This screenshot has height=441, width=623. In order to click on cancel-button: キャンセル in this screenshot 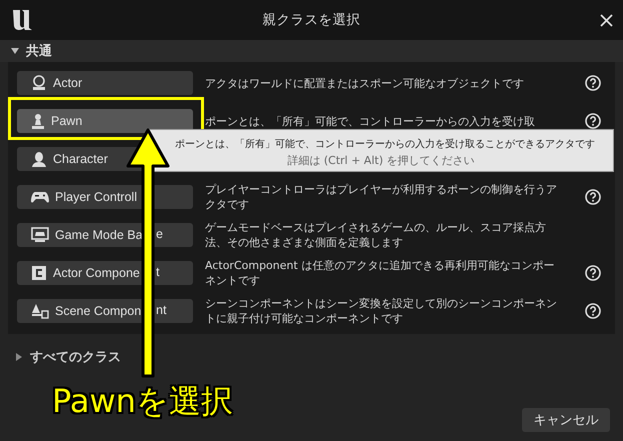, I will do `click(566, 420)`.